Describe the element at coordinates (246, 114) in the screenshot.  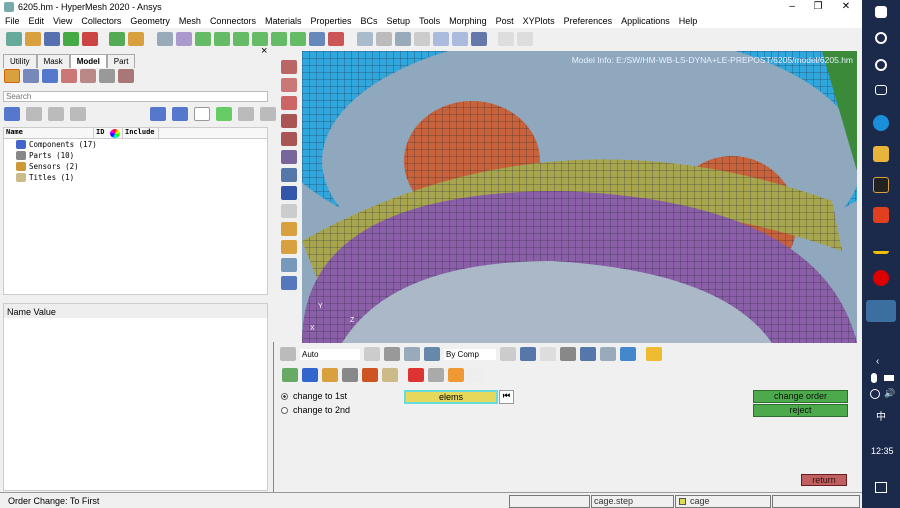
I see `show-icon` at that location.